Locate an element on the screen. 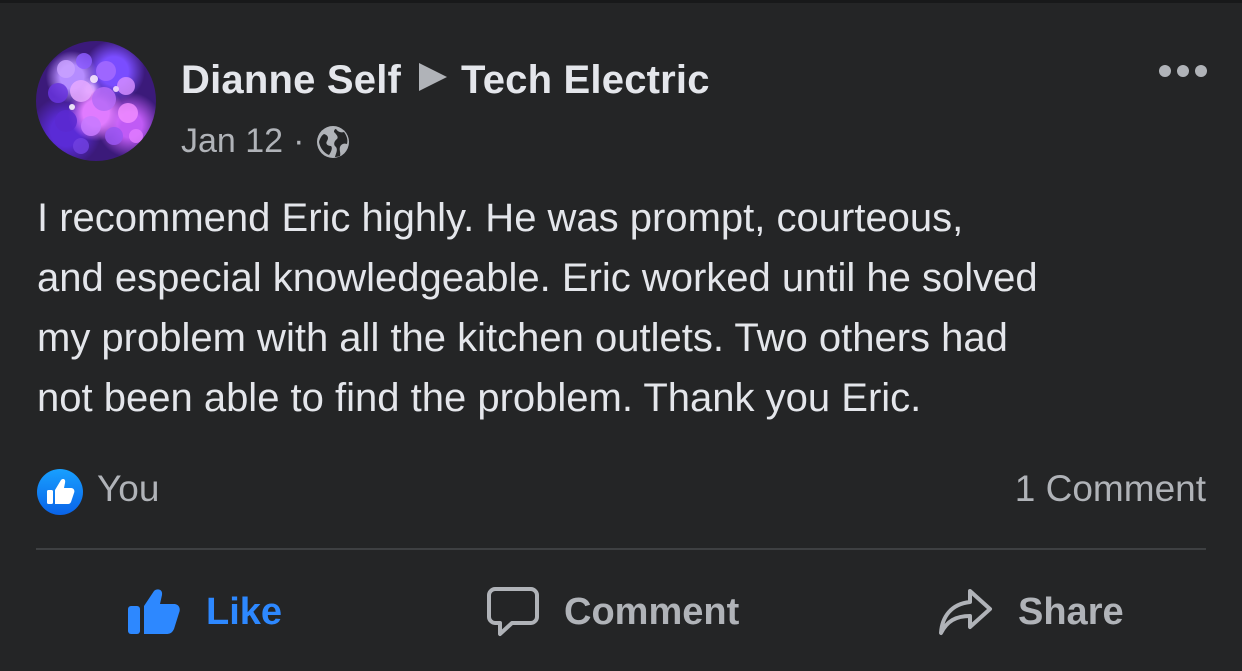 This screenshot has width=1242, height=671. more-horizontal-icon is located at coordinates (1183, 71).